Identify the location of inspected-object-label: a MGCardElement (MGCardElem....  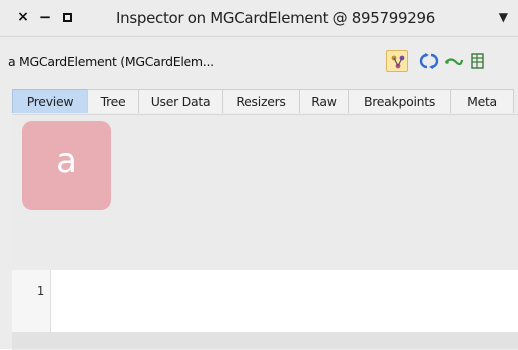
(111, 61).